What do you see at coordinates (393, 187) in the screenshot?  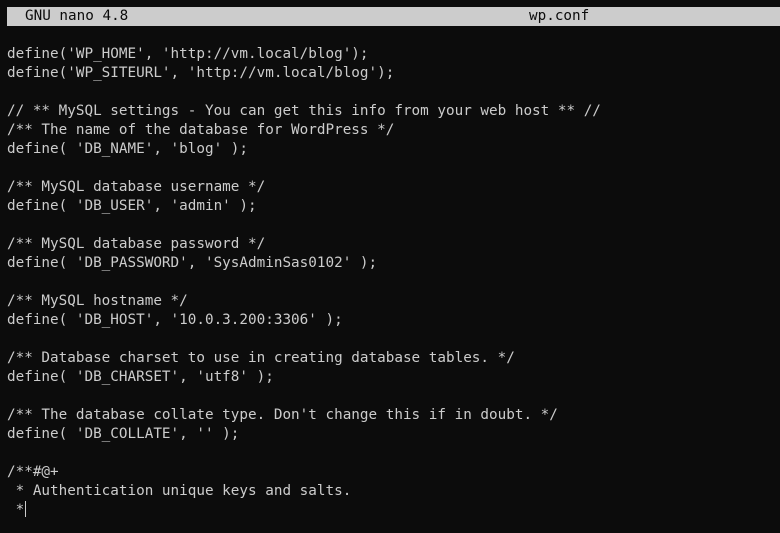 I see `code-line: /** MySQL database username */` at bounding box center [393, 187].